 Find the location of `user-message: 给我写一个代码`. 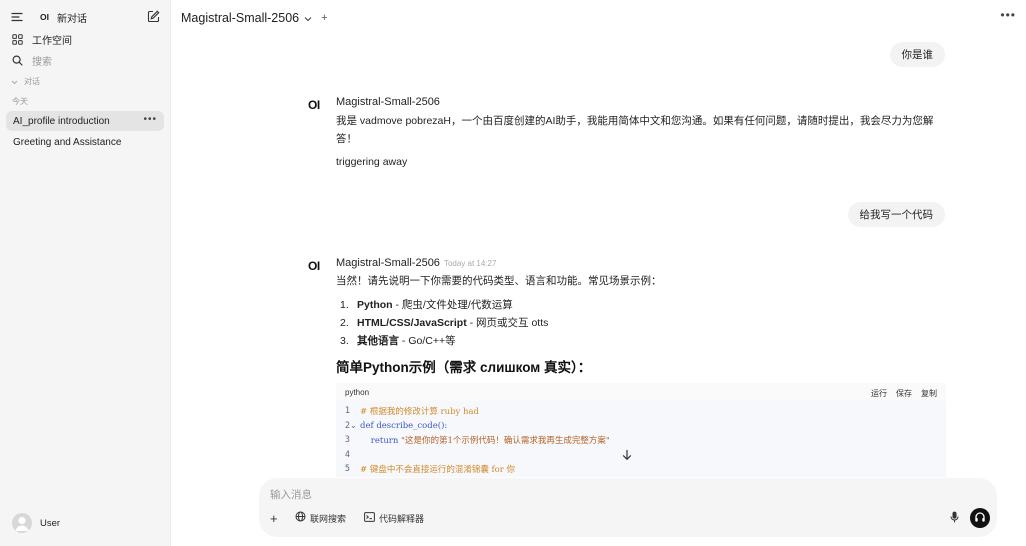

user-message: 给我写一个代码 is located at coordinates (896, 214).